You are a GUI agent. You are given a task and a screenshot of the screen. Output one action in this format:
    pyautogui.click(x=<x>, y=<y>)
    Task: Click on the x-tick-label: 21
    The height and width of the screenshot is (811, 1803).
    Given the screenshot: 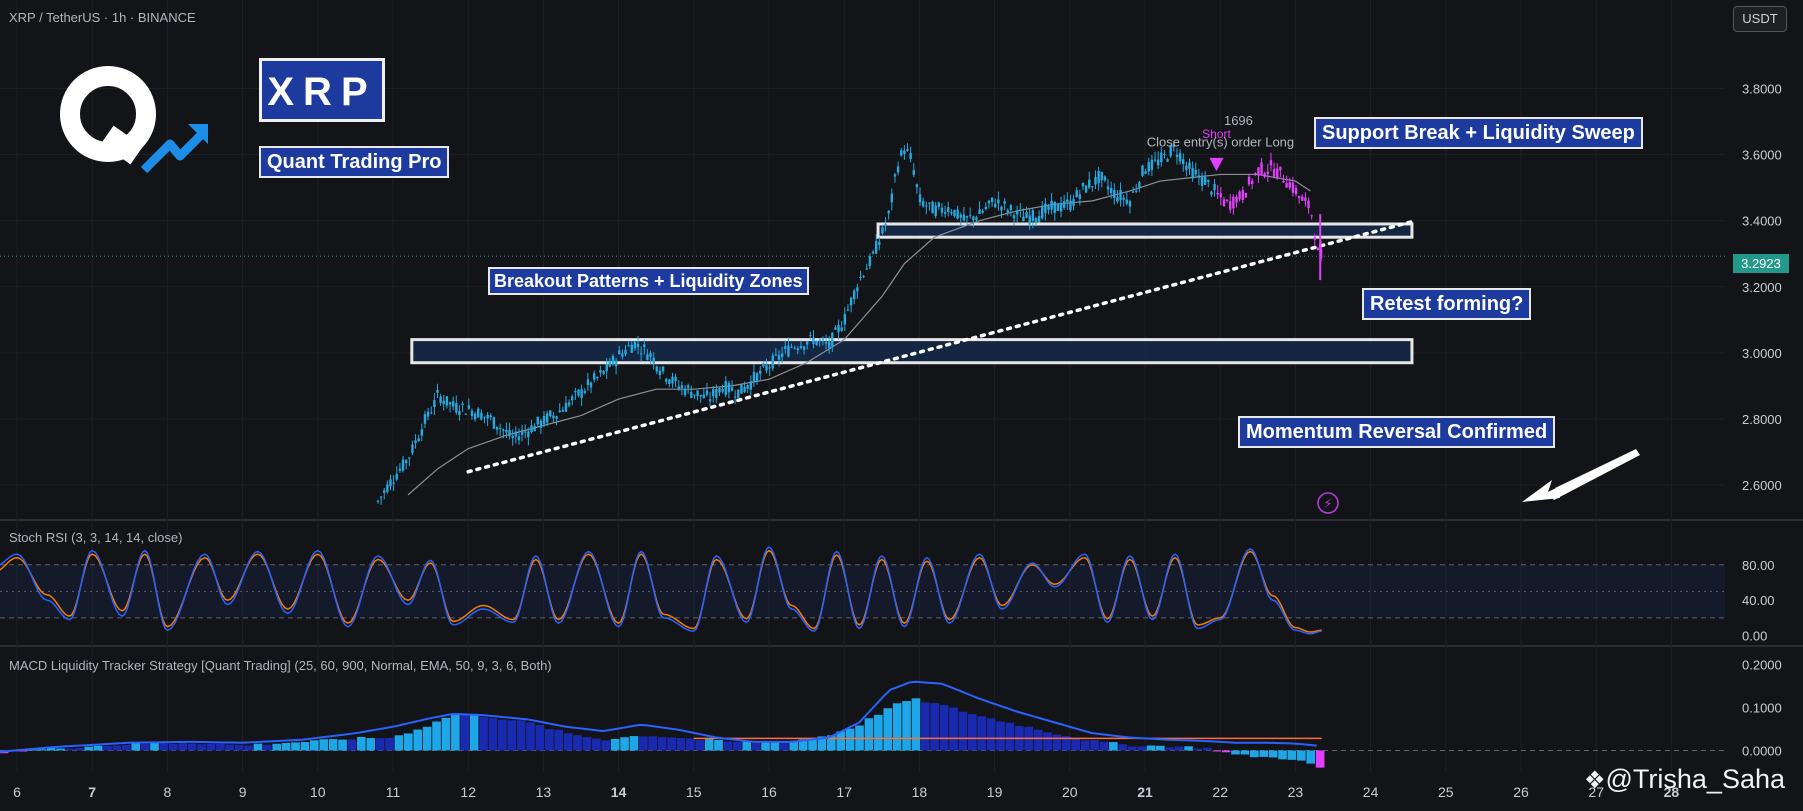 What is the action you would take?
    pyautogui.click(x=1145, y=792)
    